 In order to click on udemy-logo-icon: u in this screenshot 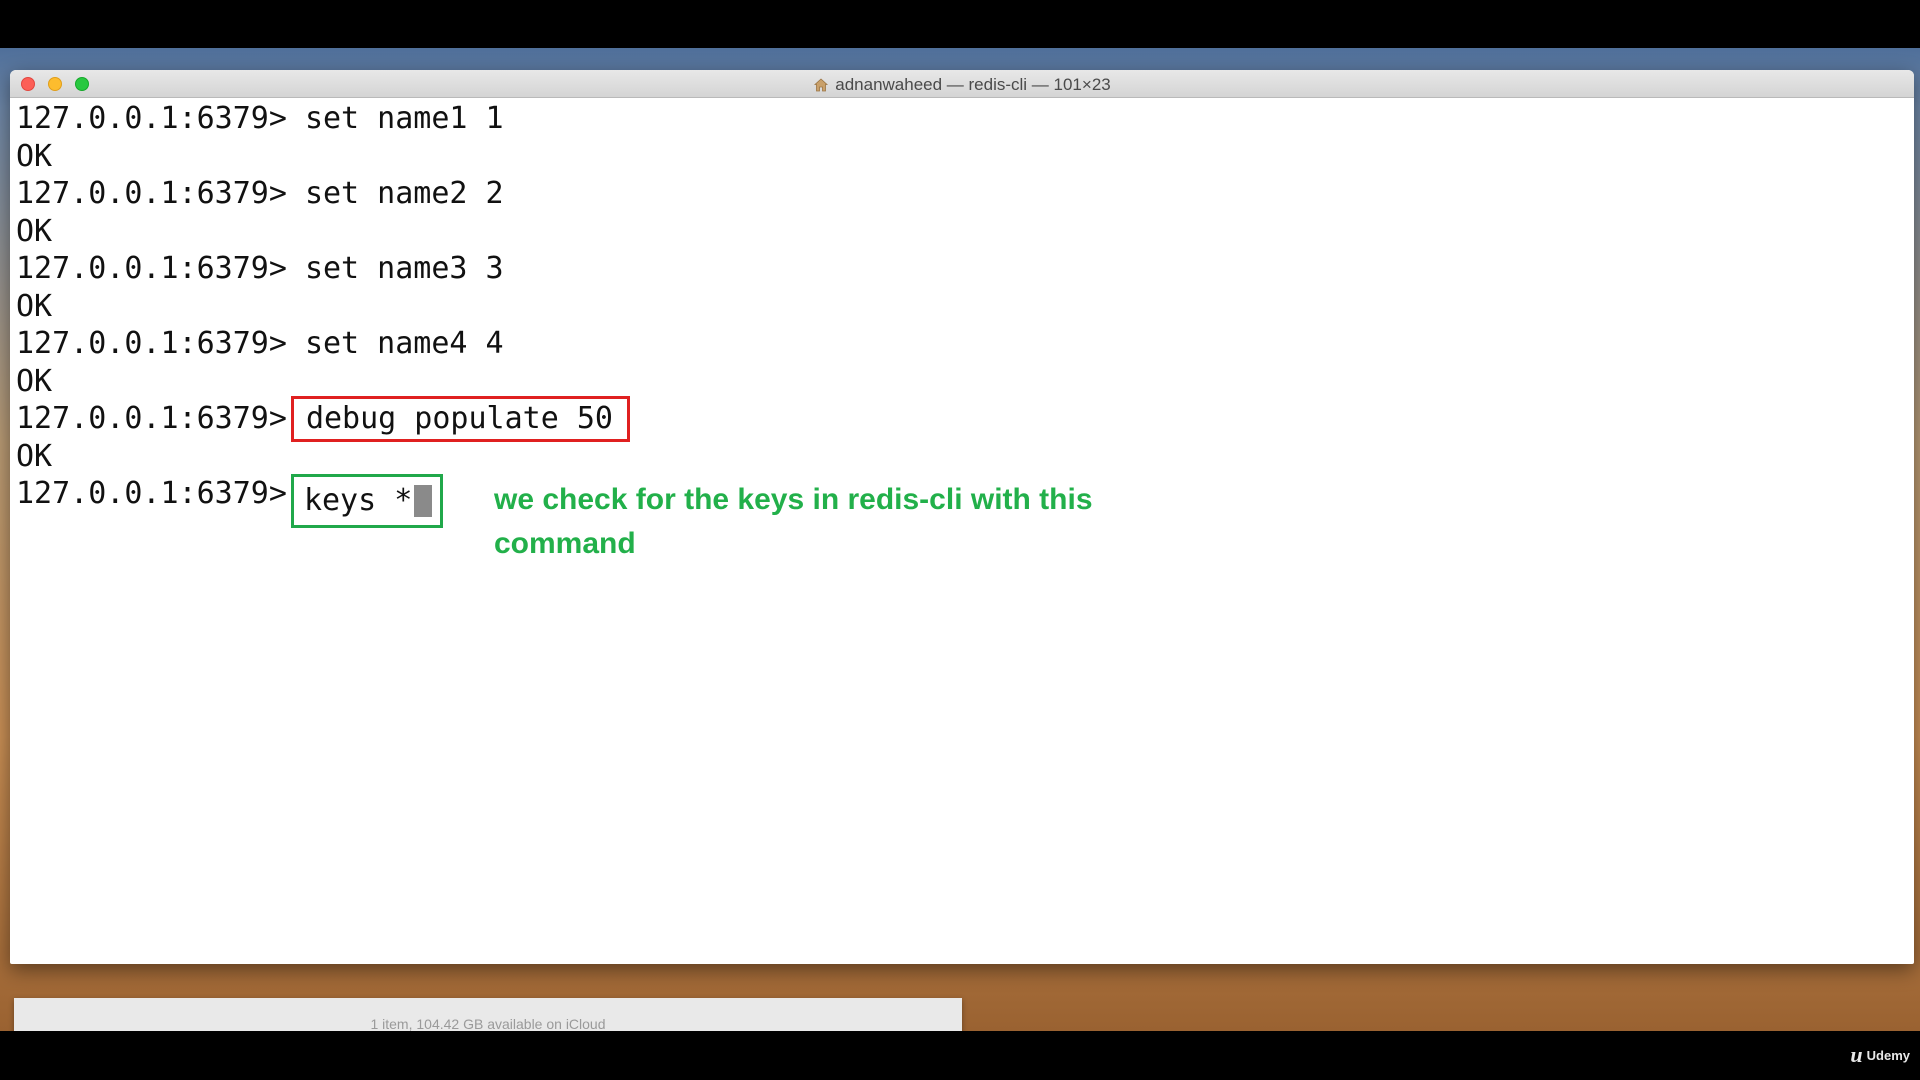, I will do `click(1856, 1054)`.